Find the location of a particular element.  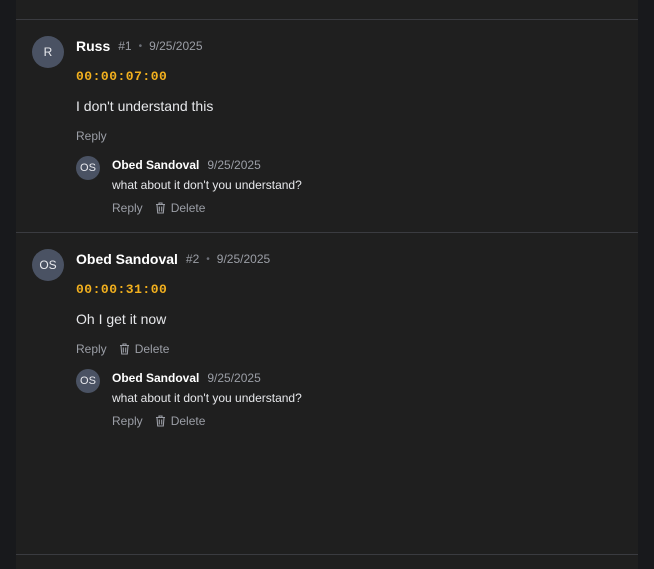

comment-actions: Reply Delete is located at coordinates (122, 349).